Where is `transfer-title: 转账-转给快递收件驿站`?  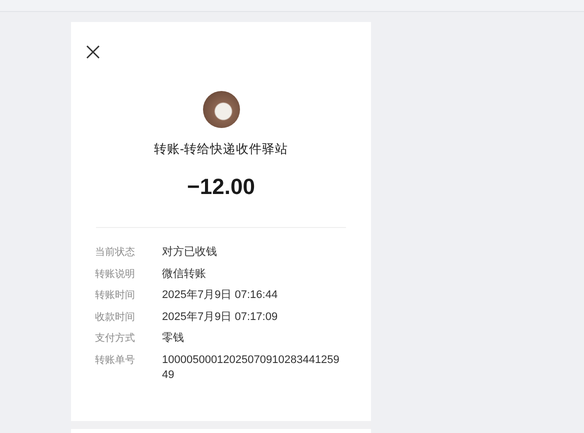
transfer-title: 转账-转给快递收件驿站 is located at coordinates (221, 149).